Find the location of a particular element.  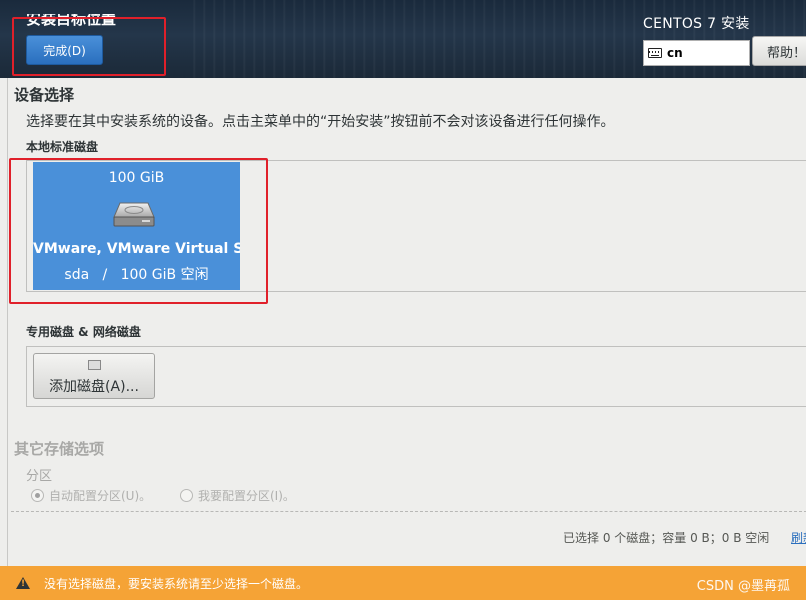

warning-text: 没有选择磁盘，要安装系统请至少选择一个磁盘。 is located at coordinates (176, 583).